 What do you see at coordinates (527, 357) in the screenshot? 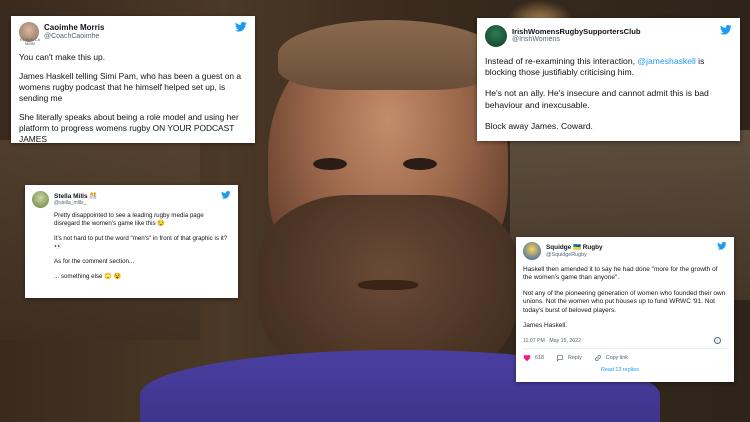
I see `heart-icon` at bounding box center [527, 357].